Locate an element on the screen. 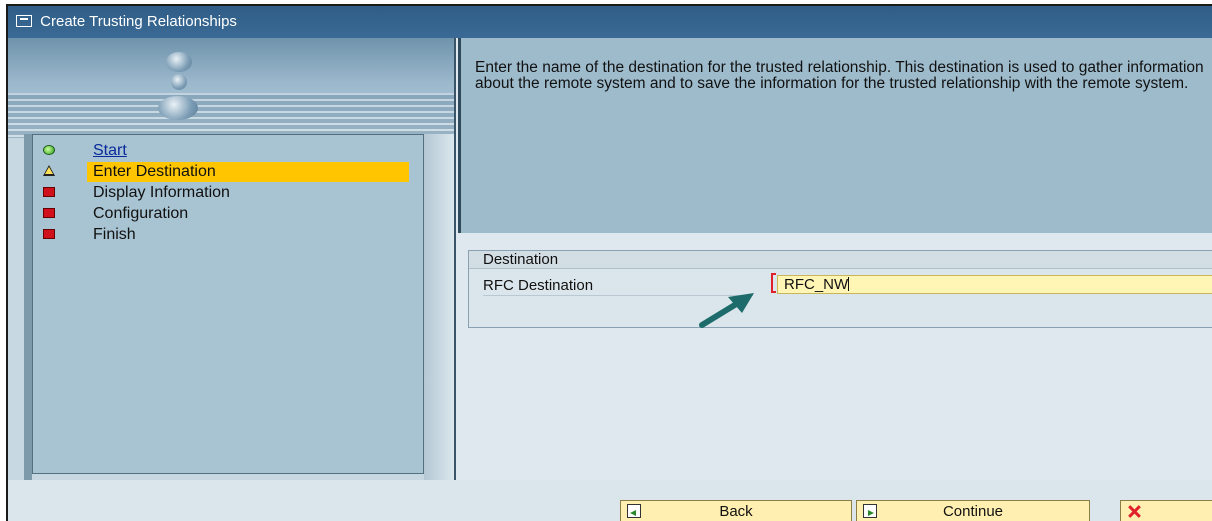 This screenshot has width=1212, height=521. required-marker is located at coordinates (773, 283).